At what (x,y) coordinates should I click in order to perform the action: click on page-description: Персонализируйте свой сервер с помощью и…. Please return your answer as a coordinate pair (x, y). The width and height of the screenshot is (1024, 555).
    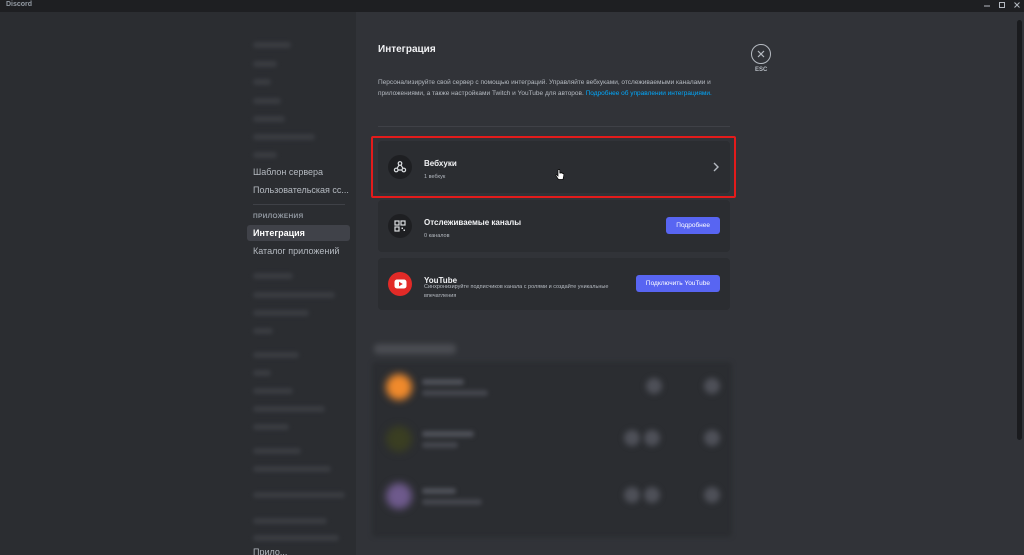
    Looking at the image, I should click on (558, 88).